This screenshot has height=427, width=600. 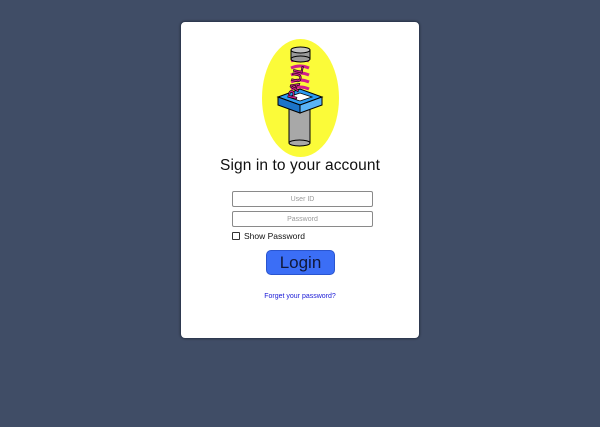 What do you see at coordinates (300, 262) in the screenshot?
I see `login-button: Login` at bounding box center [300, 262].